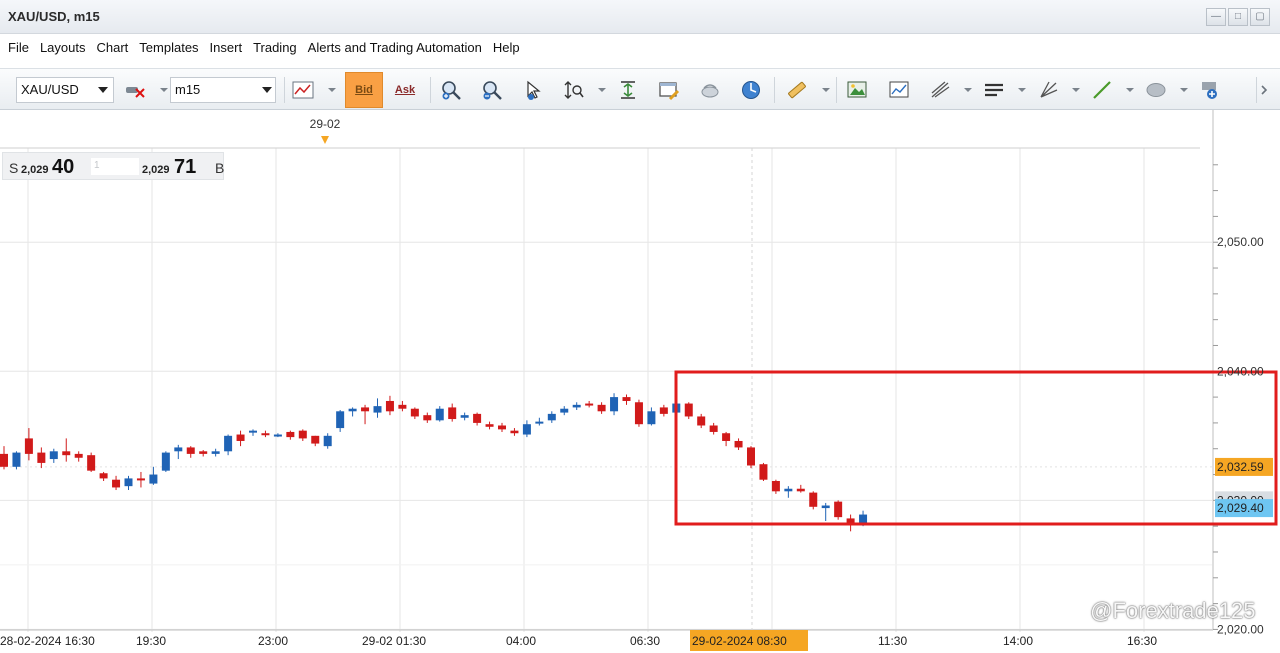 This screenshot has height=653, width=1280. I want to click on toolbar-overflow-button, so click(1264, 90).